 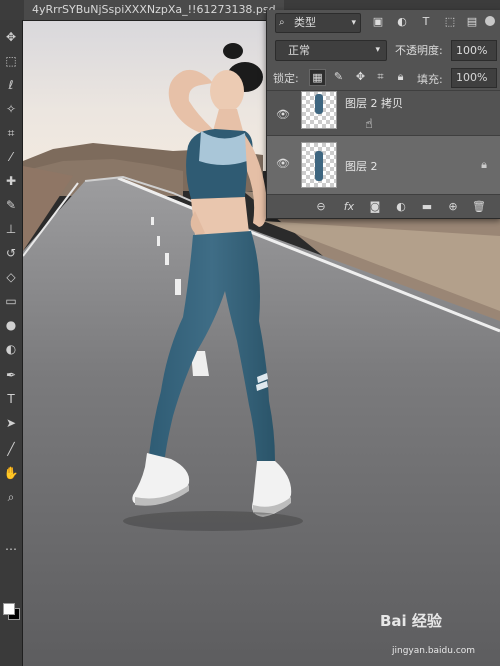 What do you see at coordinates (474, 78) in the screenshot?
I see `fill-field: 100%` at bounding box center [474, 78].